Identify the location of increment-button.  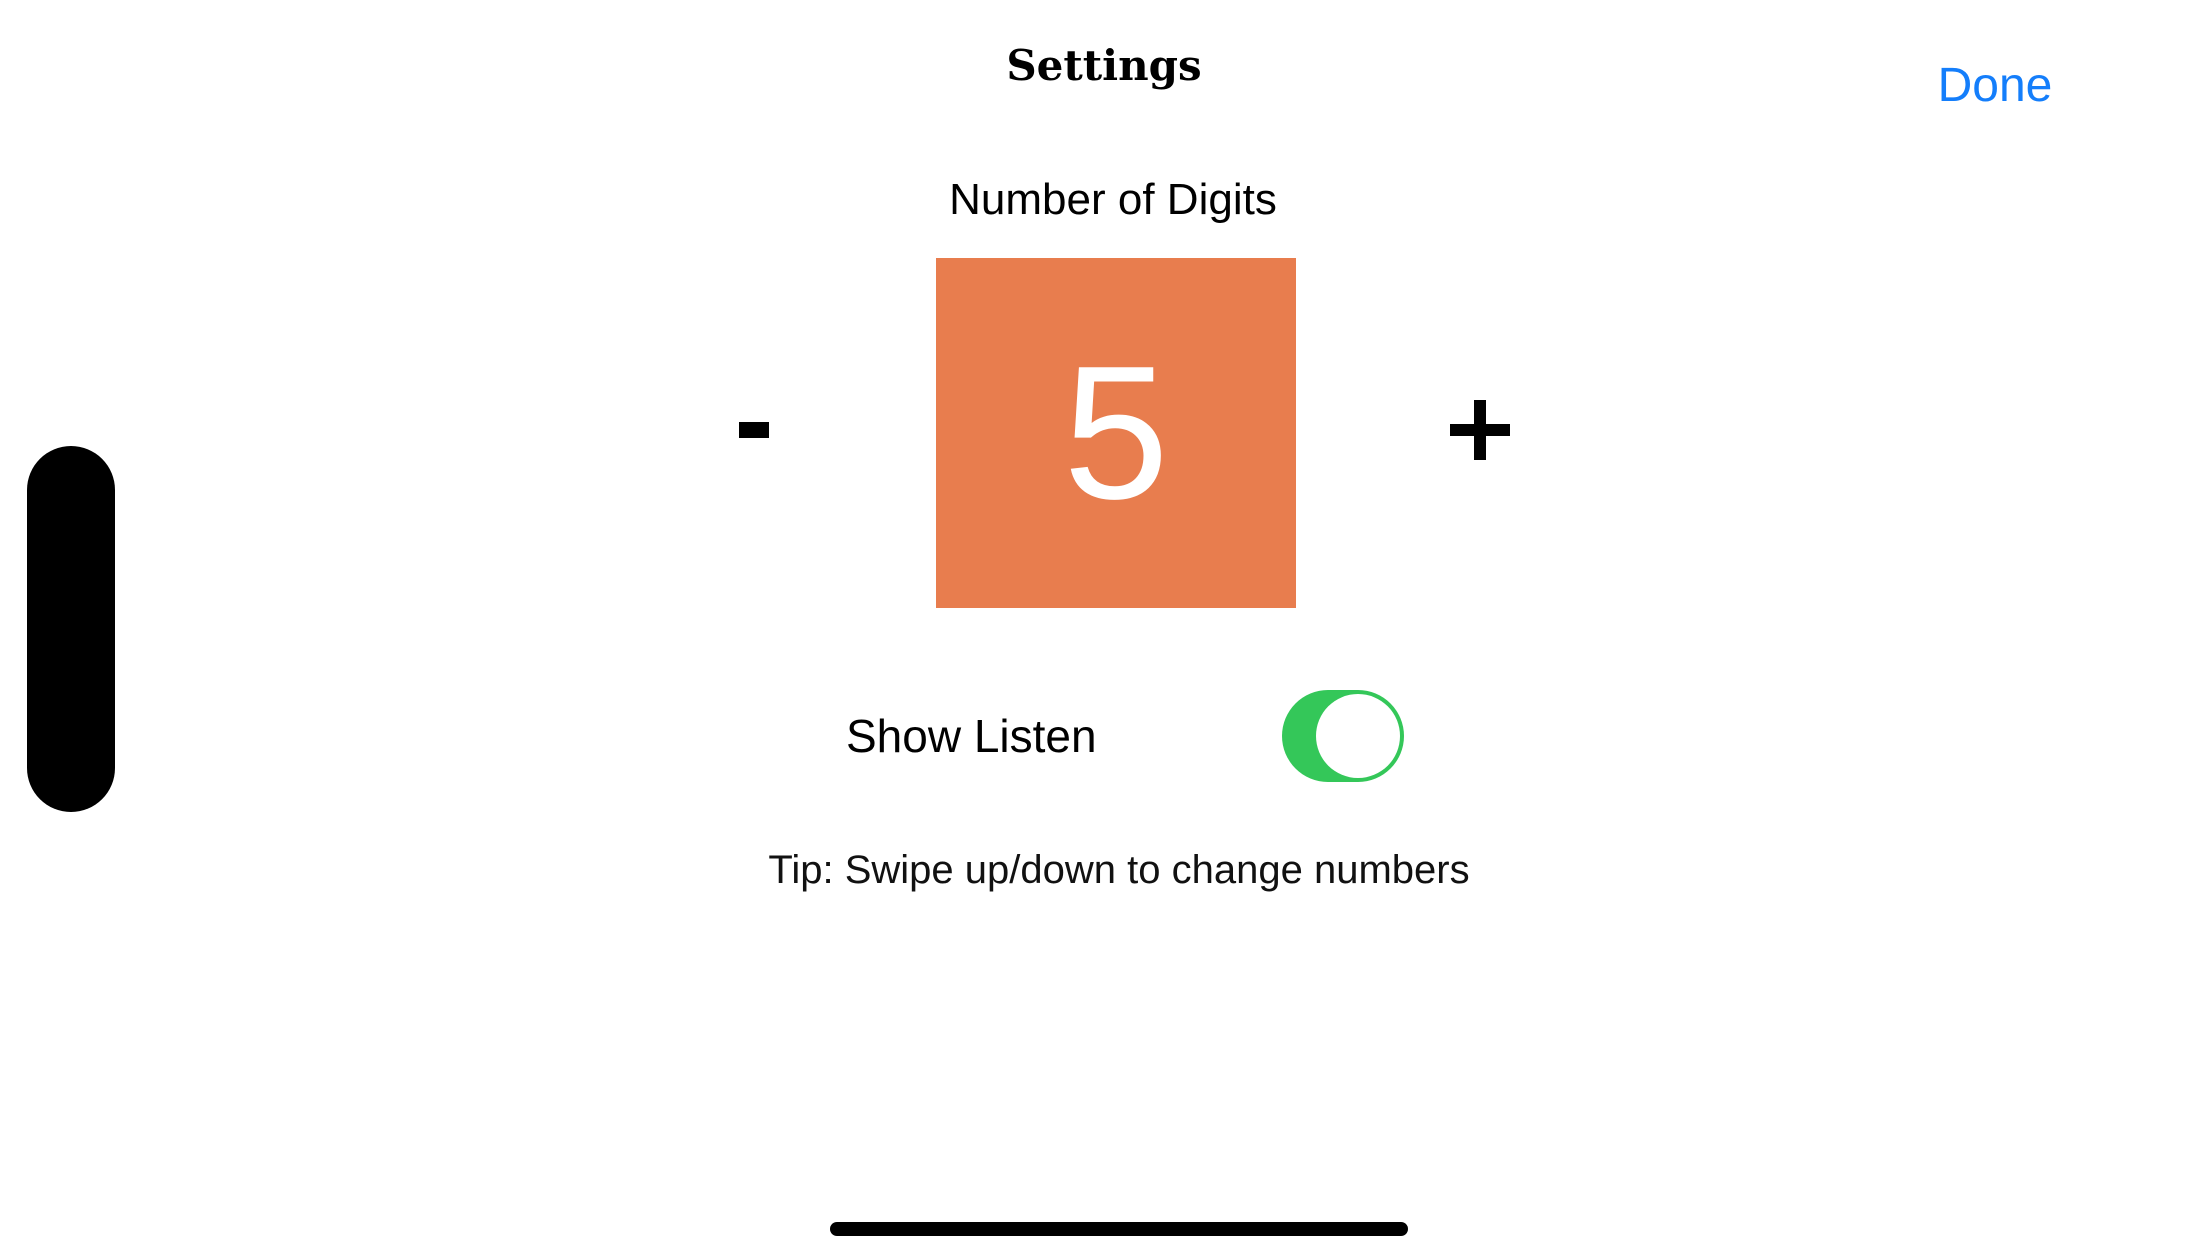
(1480, 430).